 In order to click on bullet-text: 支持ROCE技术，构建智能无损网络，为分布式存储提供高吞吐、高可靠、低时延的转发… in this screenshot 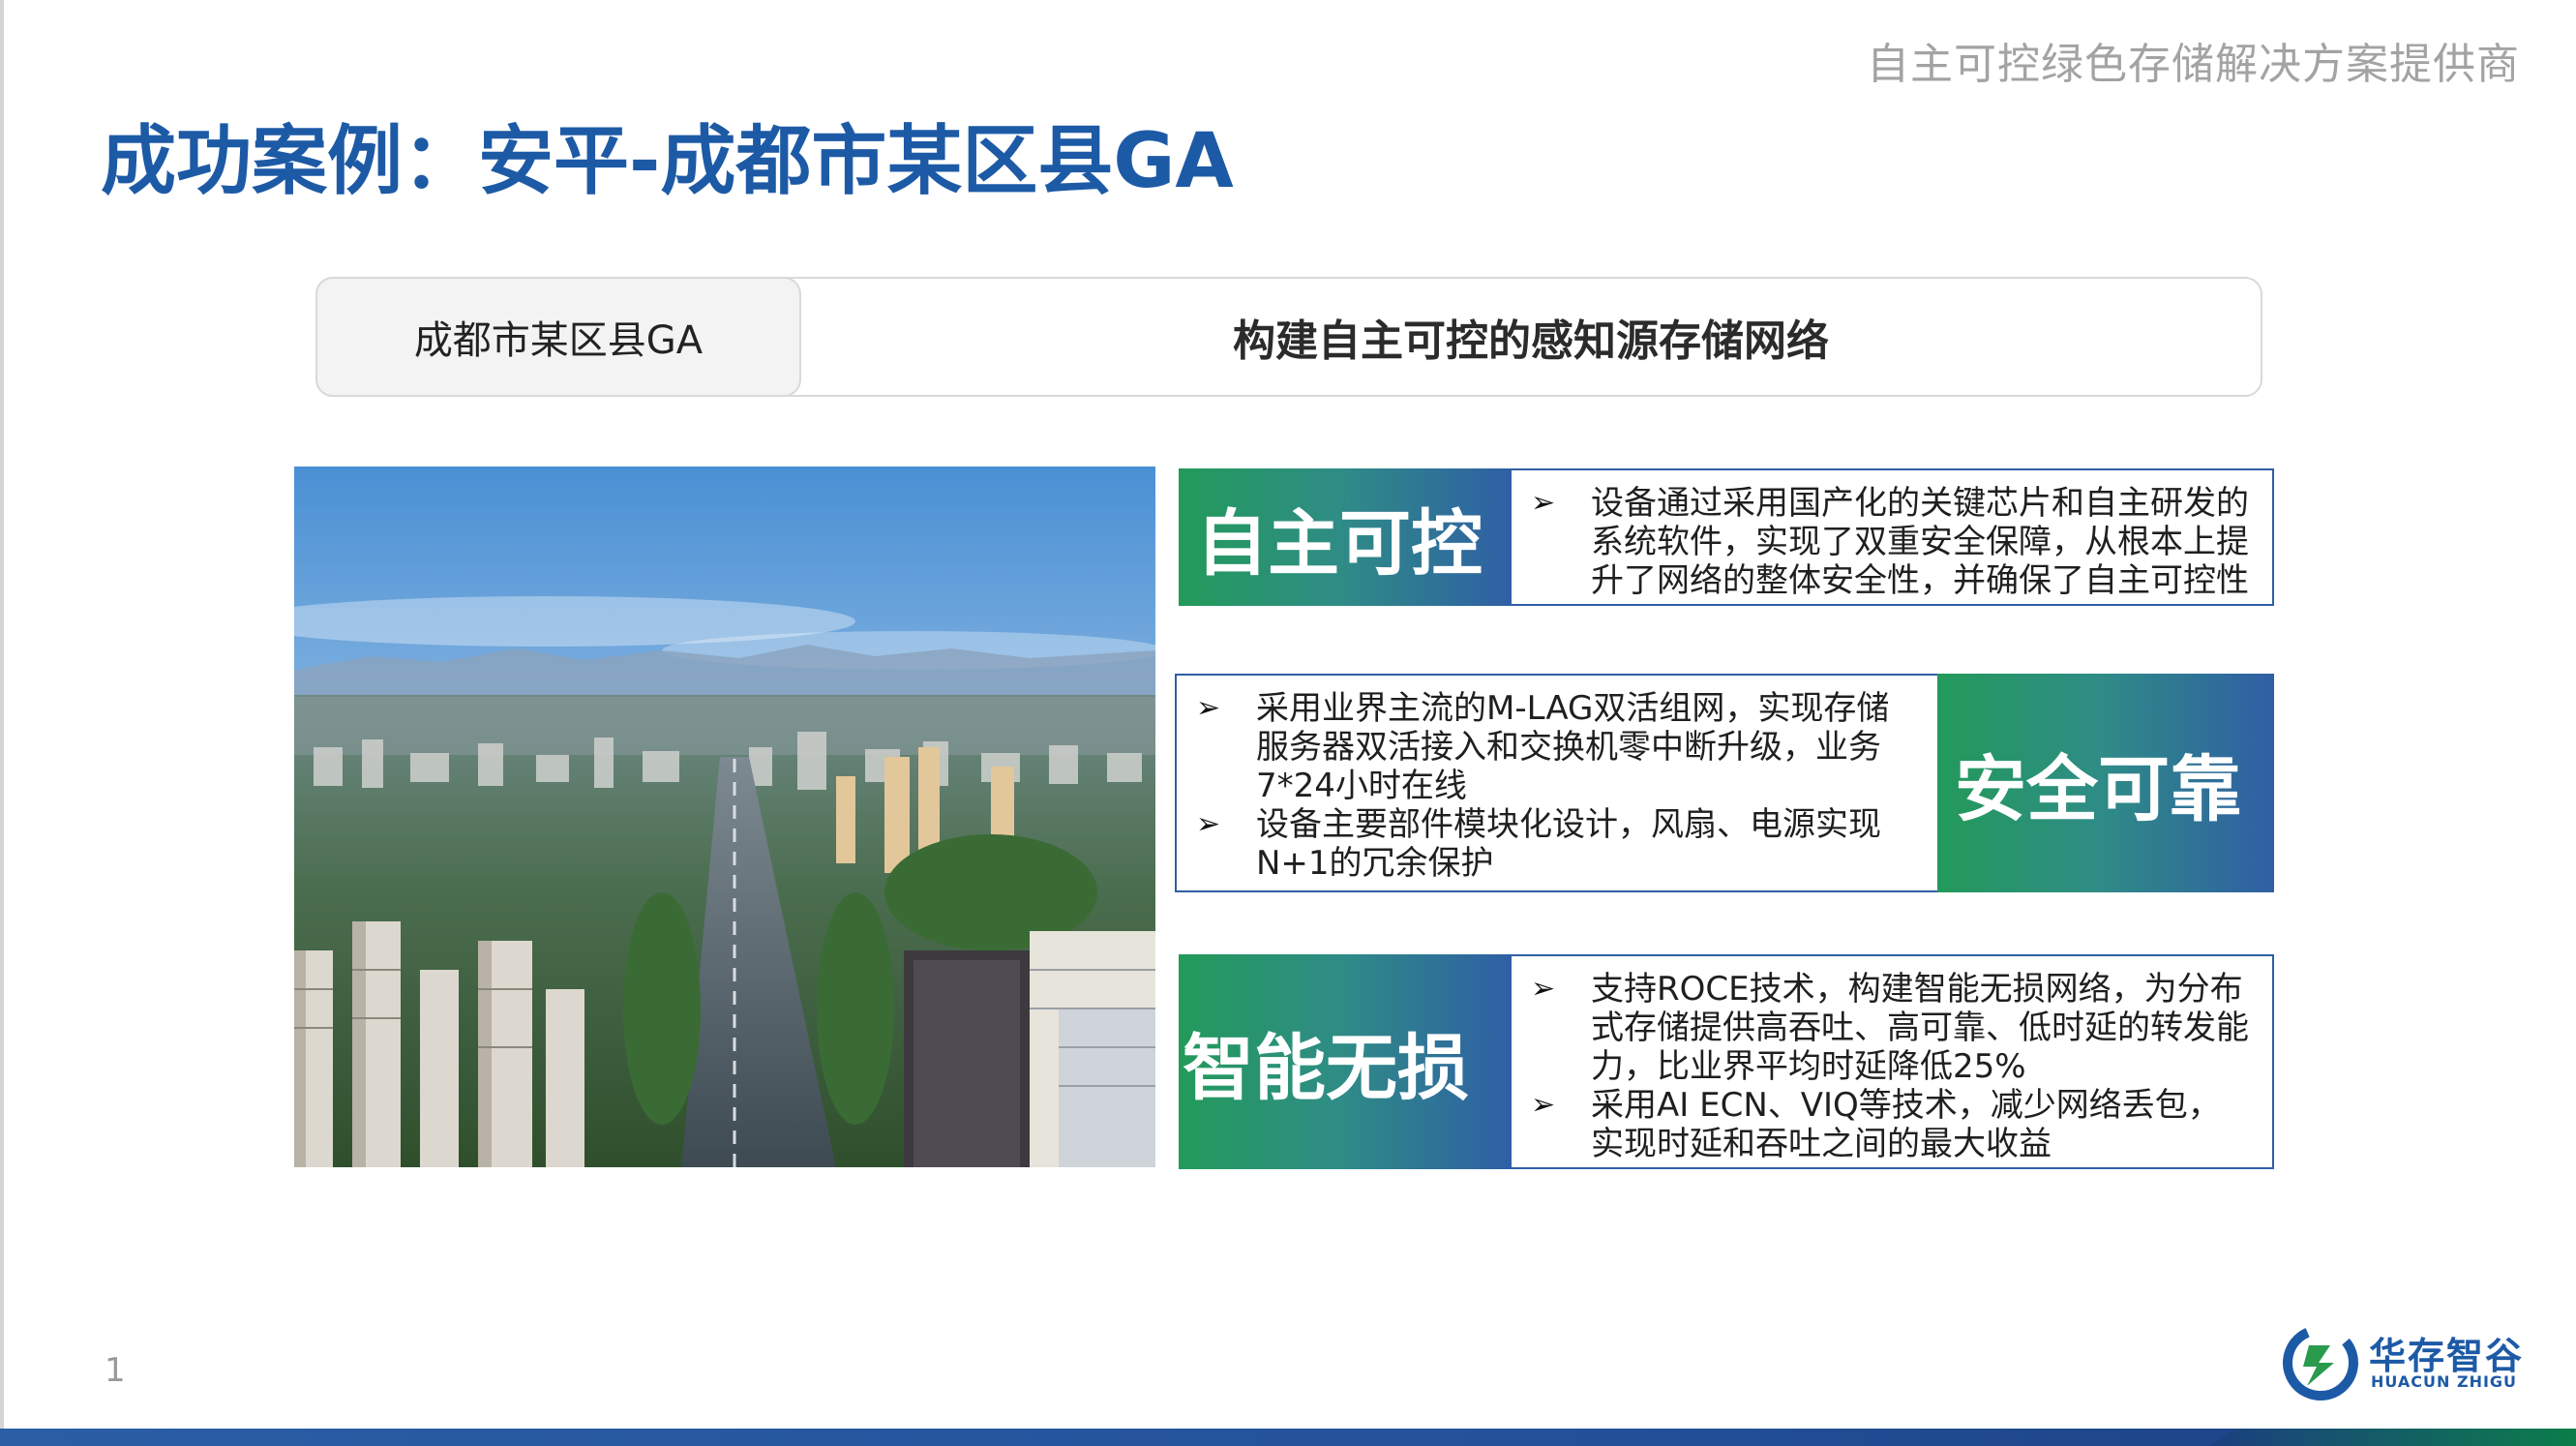, I will do `click(1920, 1028)`.